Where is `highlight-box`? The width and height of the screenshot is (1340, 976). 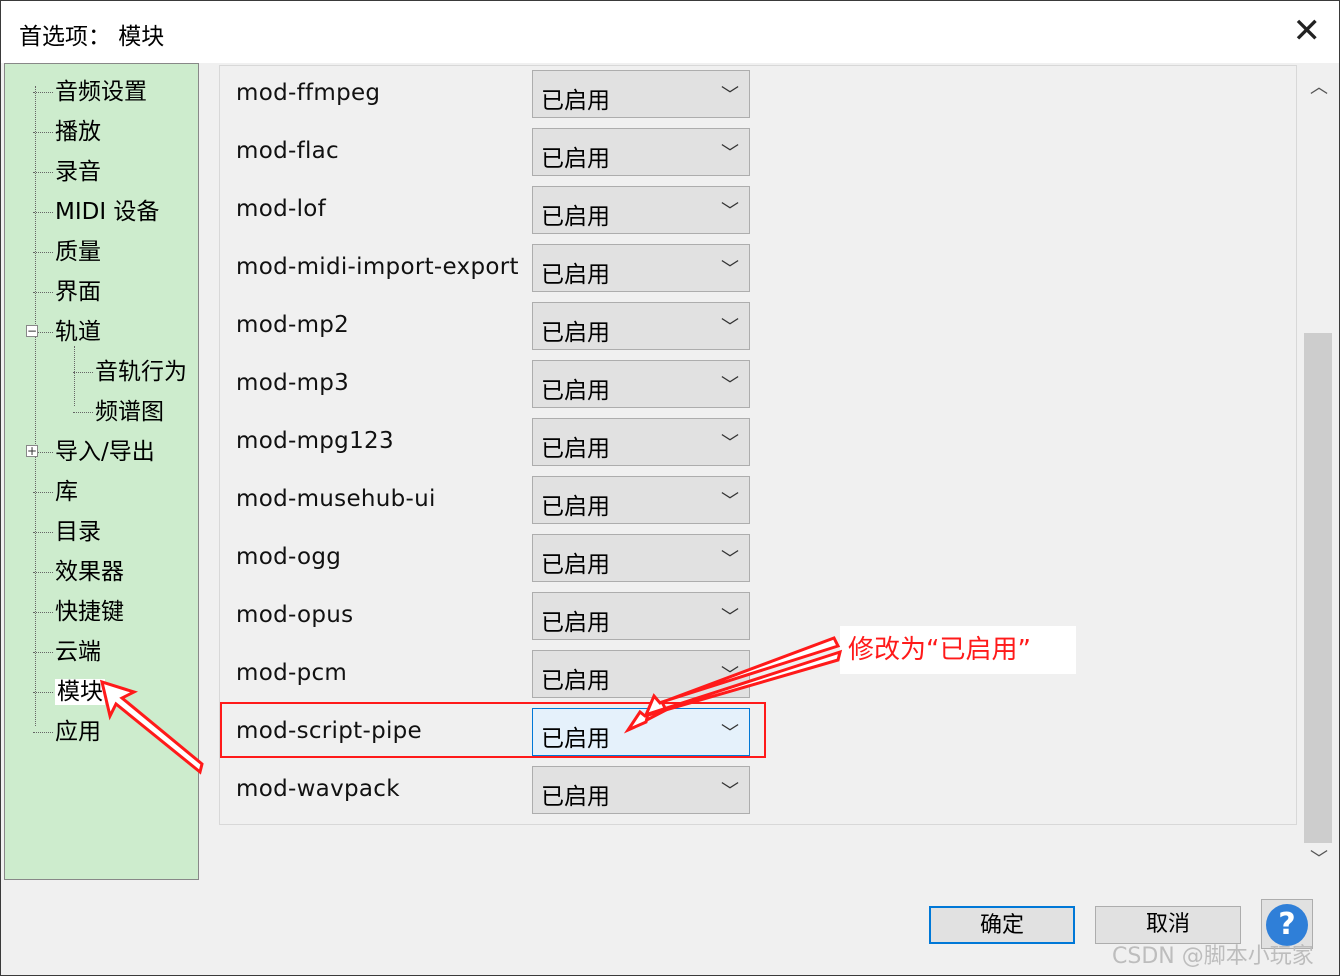 highlight-box is located at coordinates (493, 730).